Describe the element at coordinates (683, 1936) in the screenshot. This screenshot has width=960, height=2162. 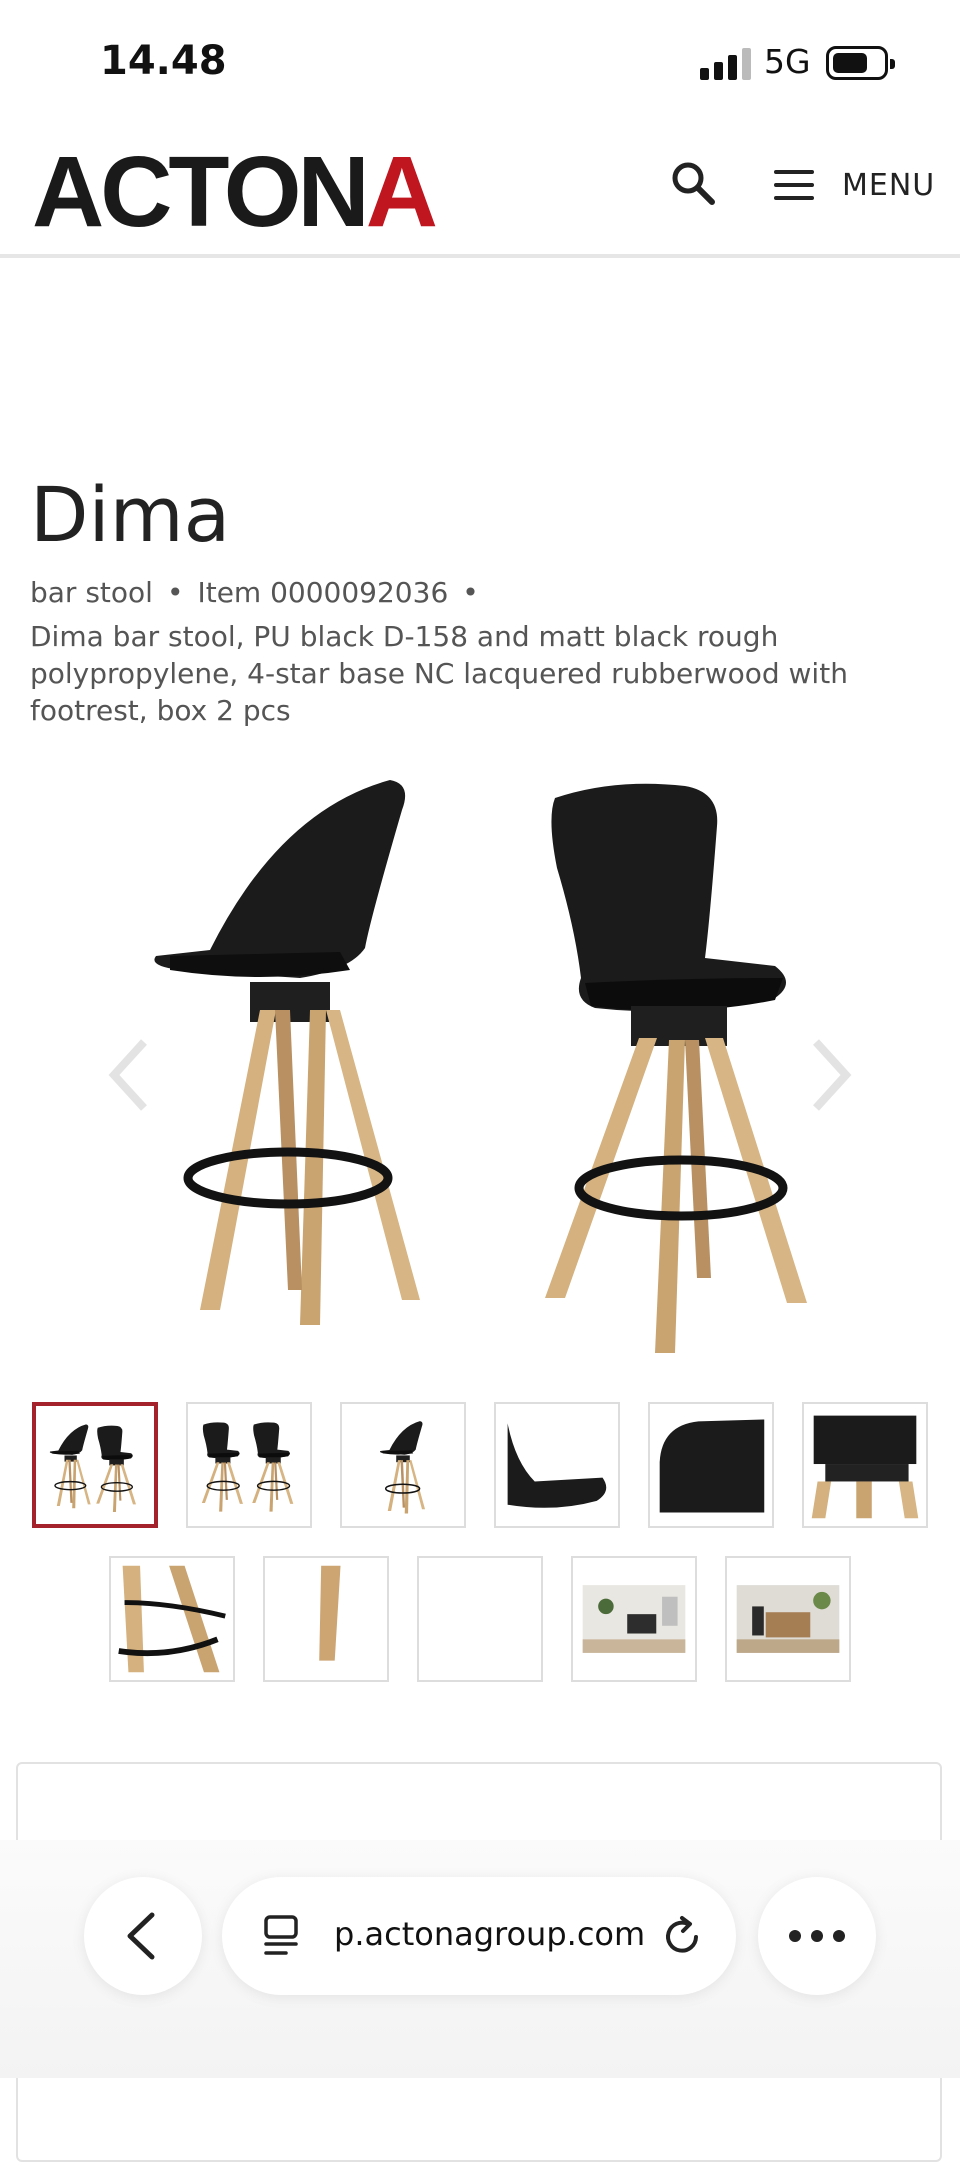
I see `reload-icon` at that location.